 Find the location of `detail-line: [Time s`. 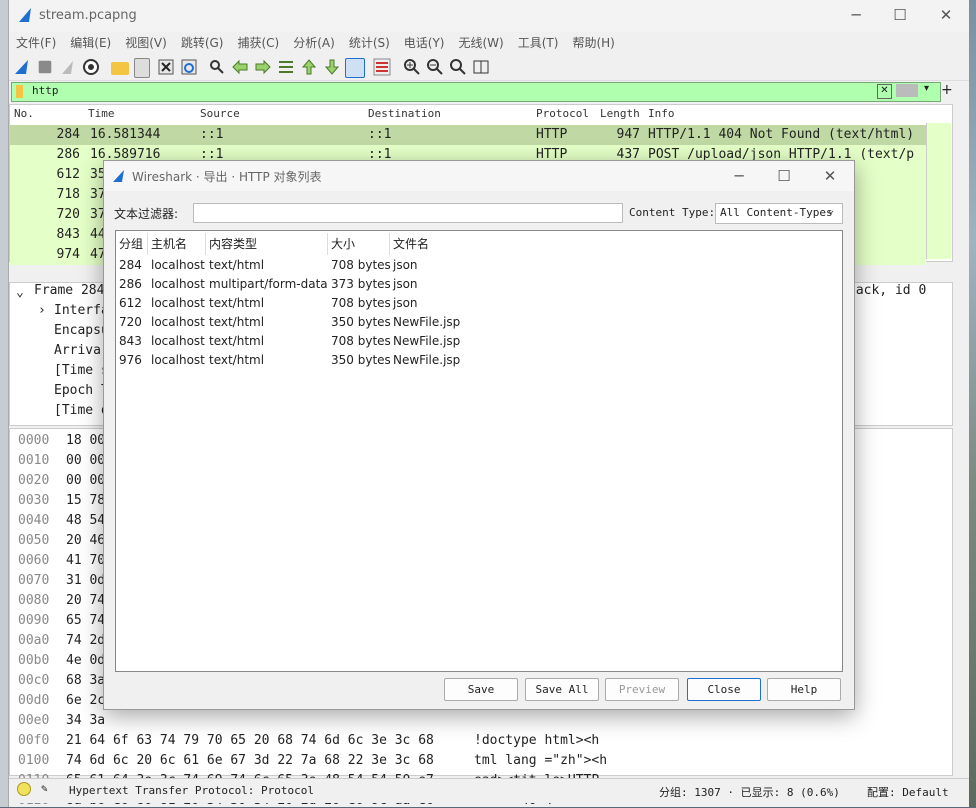

detail-line: [Time s is located at coordinates (81, 370).